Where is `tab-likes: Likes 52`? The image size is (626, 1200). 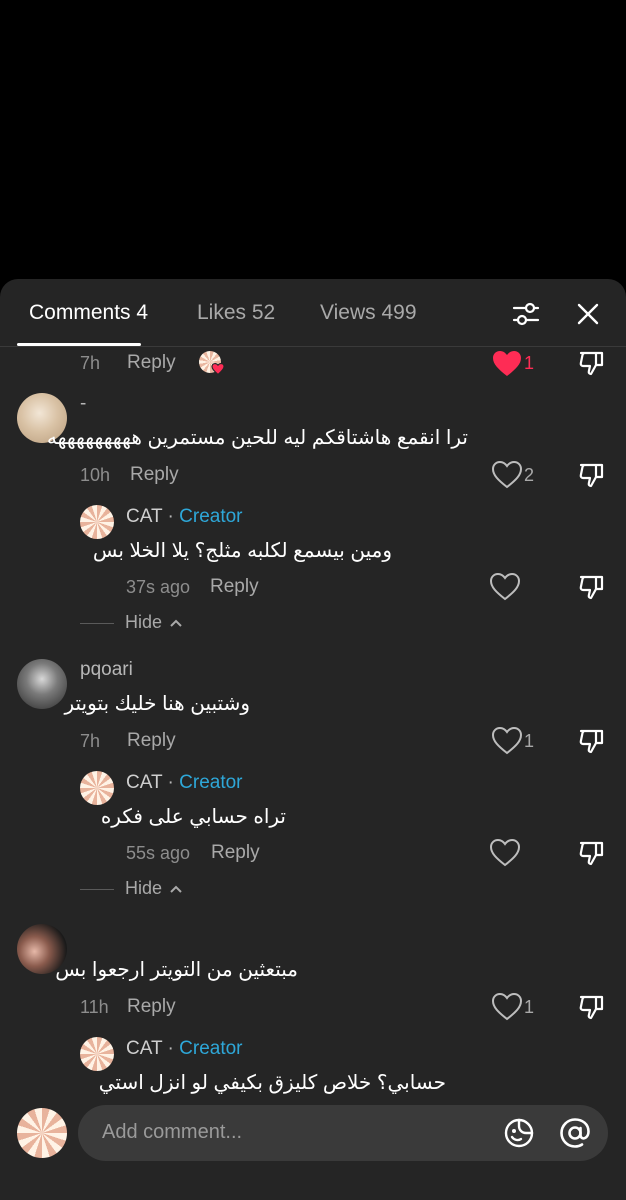 tab-likes: Likes 52 is located at coordinates (236, 313).